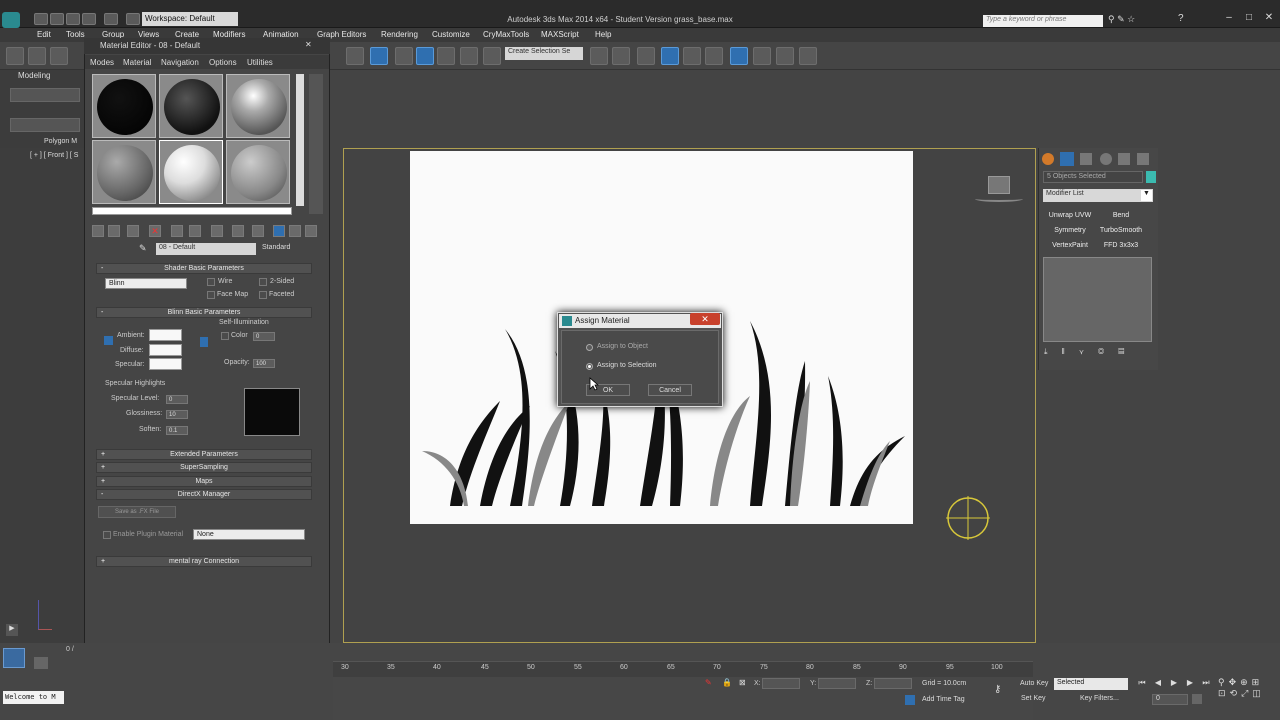 The height and width of the screenshot is (720, 1280). Describe the element at coordinates (57, 19) in the screenshot. I see `open-file-icon` at that location.